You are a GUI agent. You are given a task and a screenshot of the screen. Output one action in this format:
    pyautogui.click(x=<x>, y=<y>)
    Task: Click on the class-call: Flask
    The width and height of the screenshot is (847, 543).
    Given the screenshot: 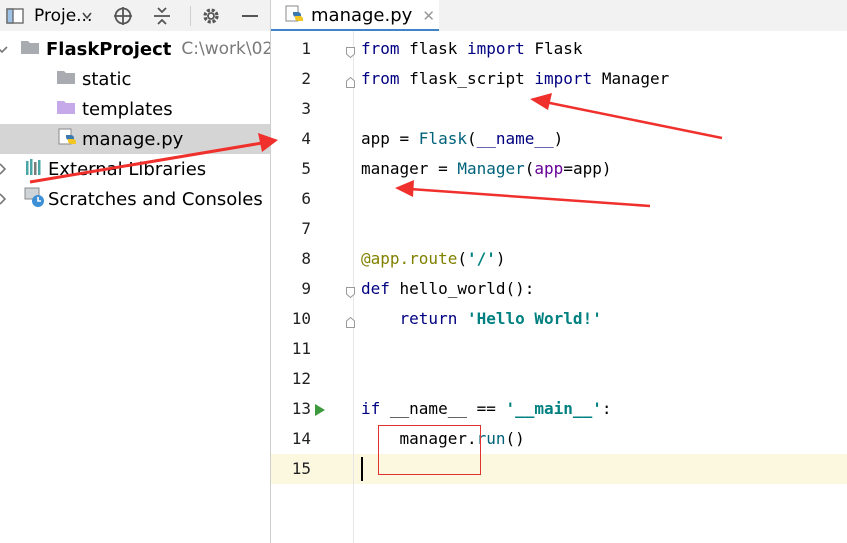 What is the action you would take?
    pyautogui.click(x=442, y=138)
    